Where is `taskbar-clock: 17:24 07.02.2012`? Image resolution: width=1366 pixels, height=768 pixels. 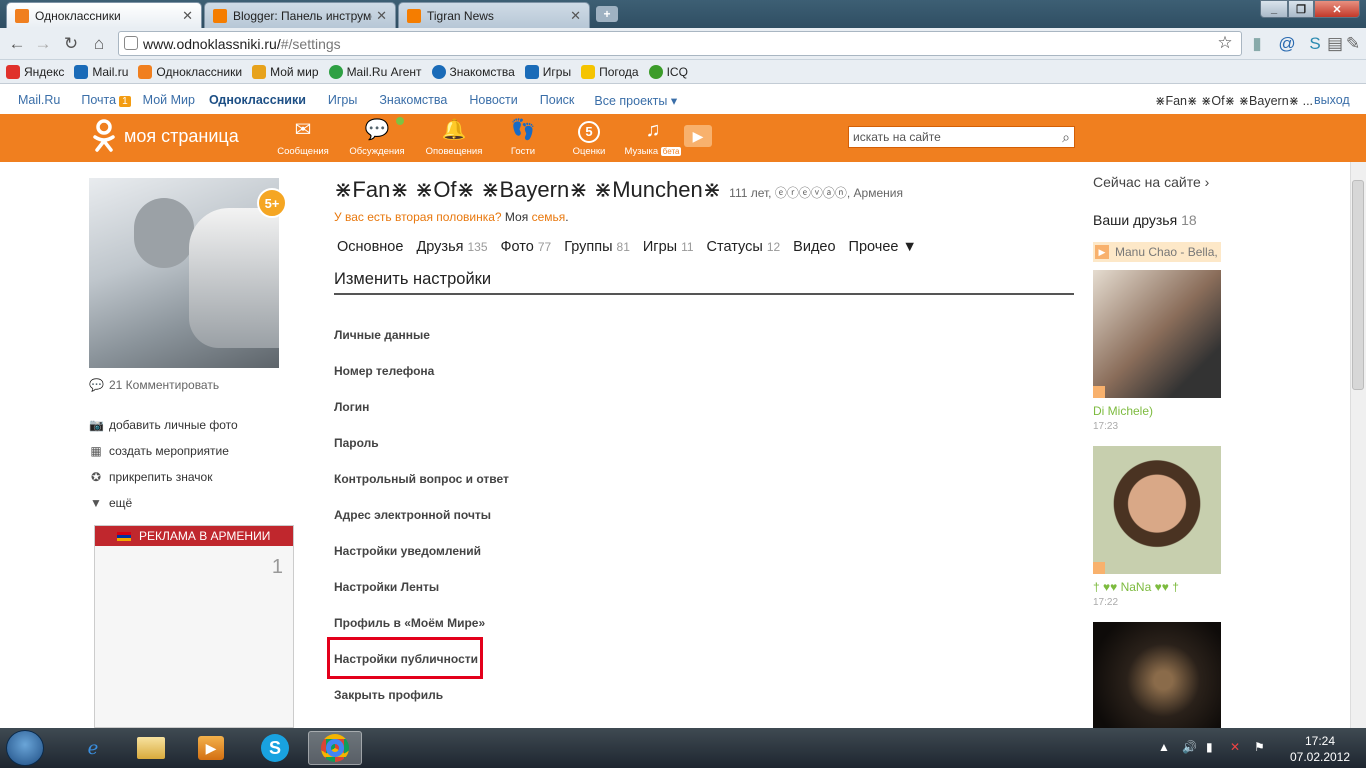 taskbar-clock: 17:24 07.02.2012 is located at coordinates (1320, 749).